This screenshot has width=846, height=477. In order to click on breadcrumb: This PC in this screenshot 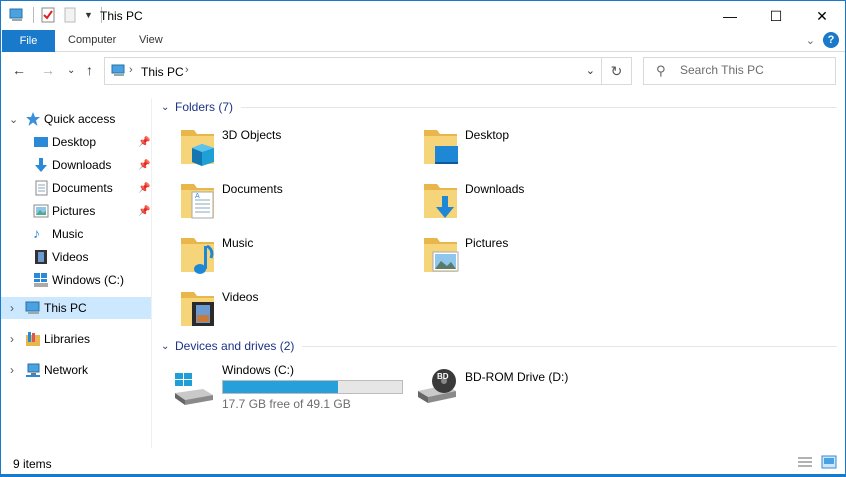, I will do `click(162, 72)`.